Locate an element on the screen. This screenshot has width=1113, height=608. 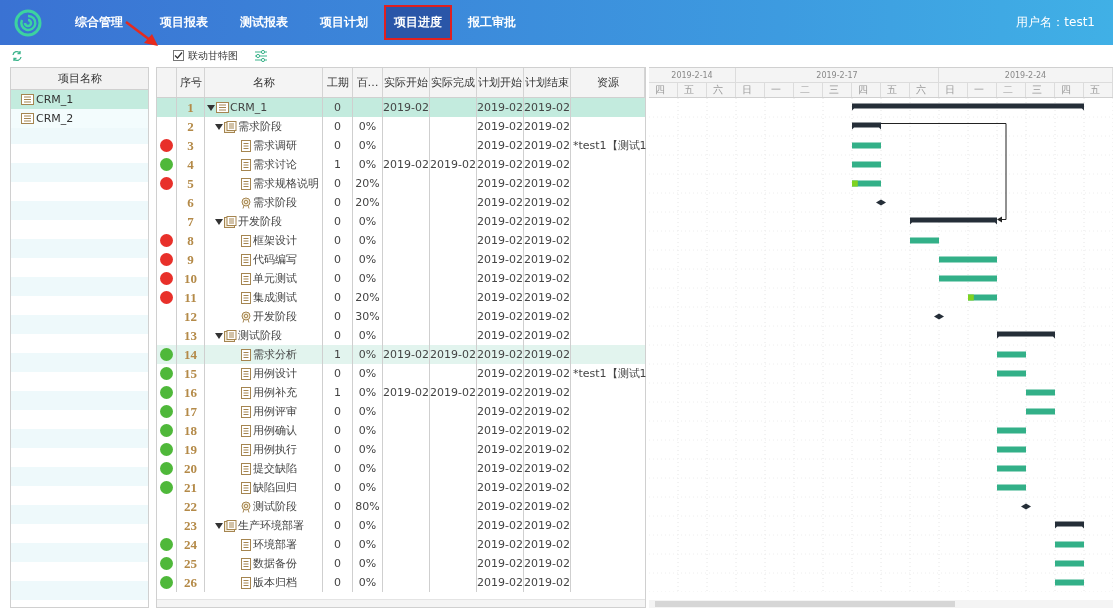
nav-tab: 项目计划 is located at coordinates (344, 22).